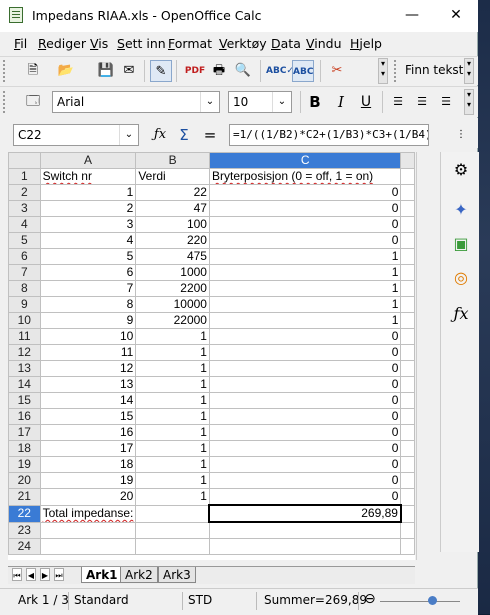 This screenshot has height=615, width=490. I want to click on row-header: 17, so click(24, 432).